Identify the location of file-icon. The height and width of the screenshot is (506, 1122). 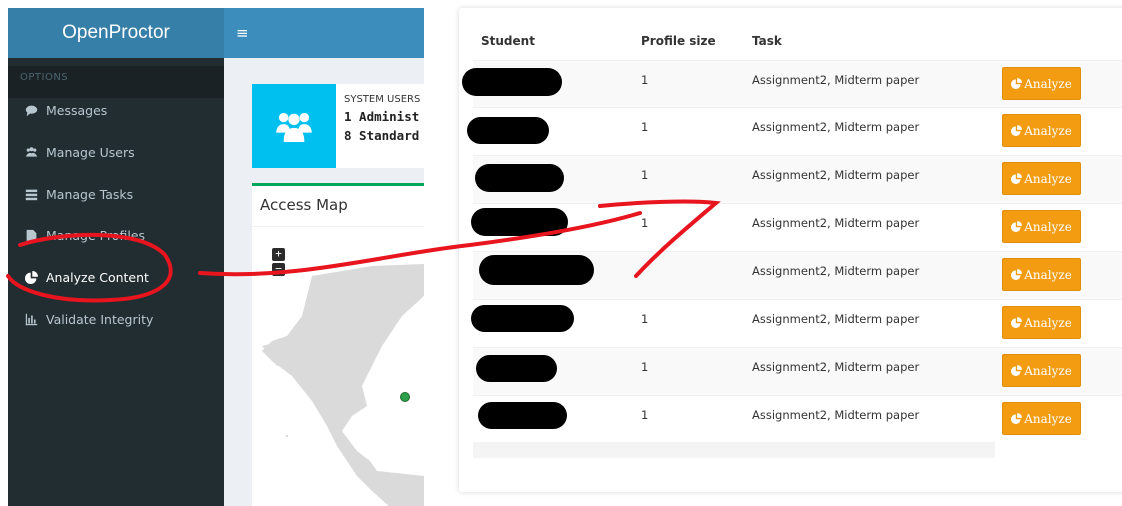
(31, 235).